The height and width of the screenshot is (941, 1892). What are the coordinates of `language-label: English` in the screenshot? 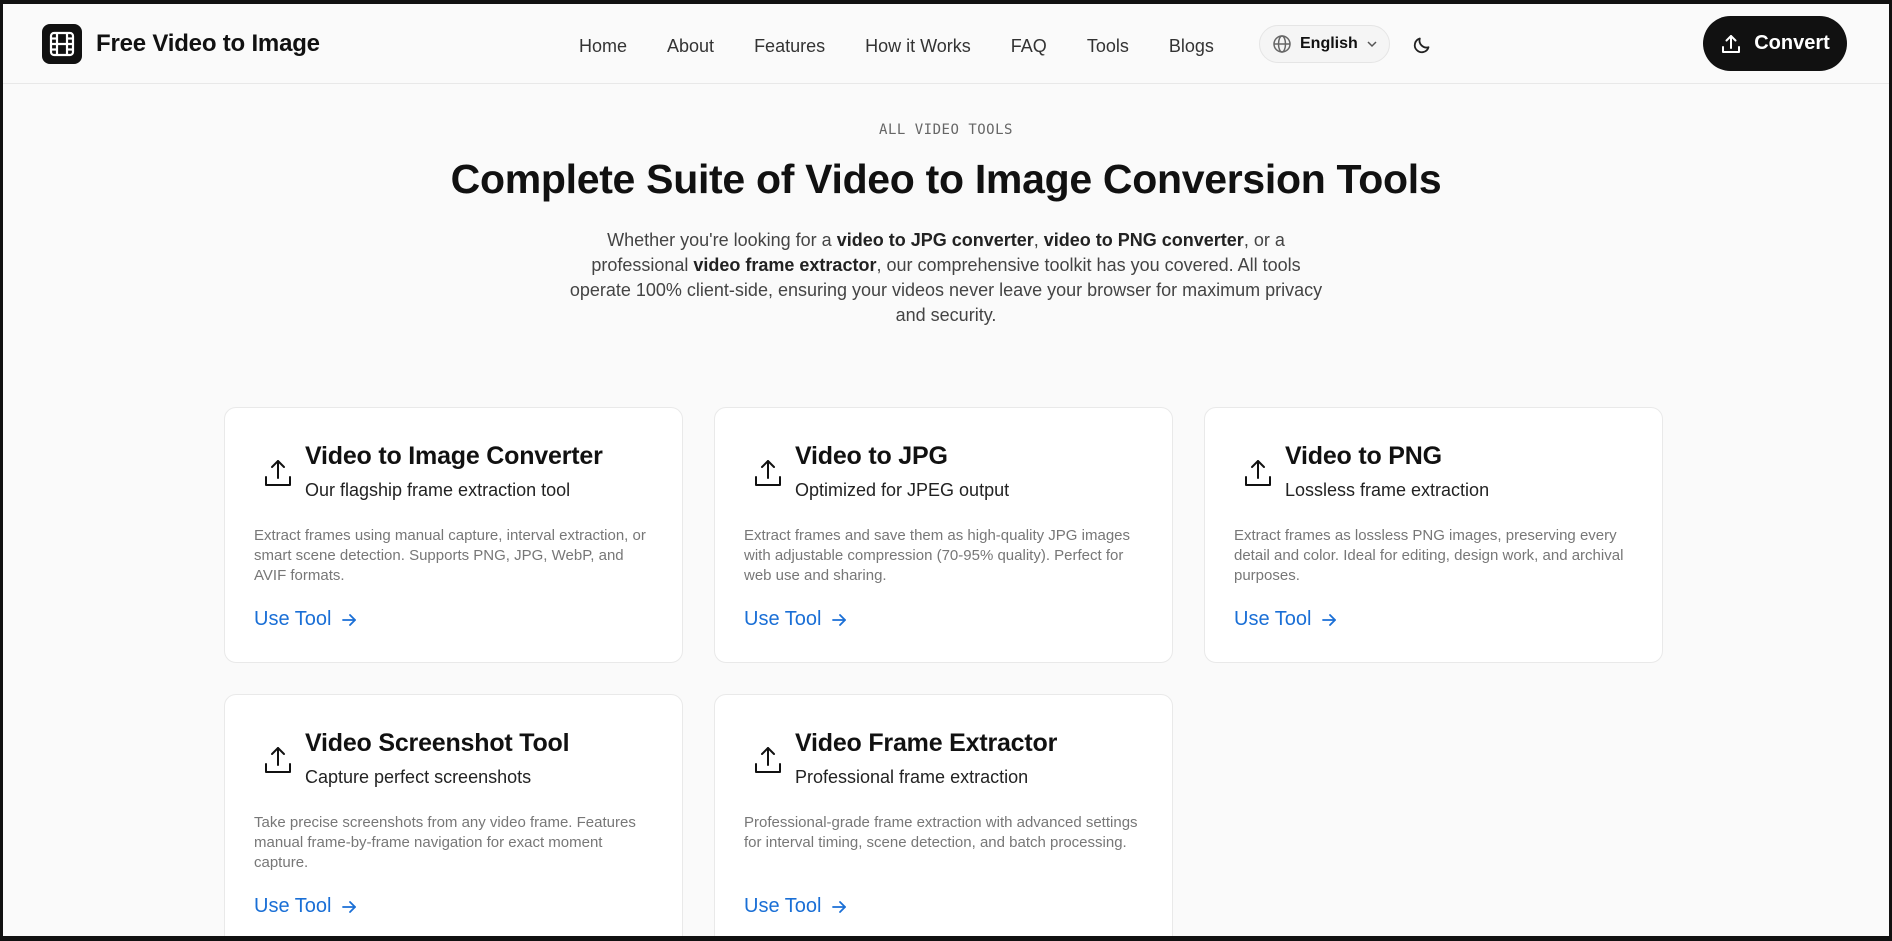 It's located at (1329, 43).